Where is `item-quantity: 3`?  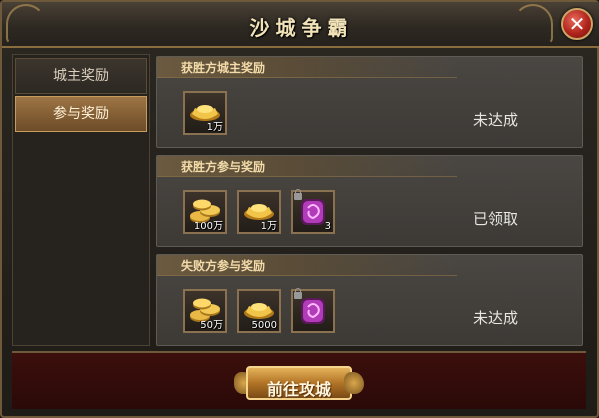
item-quantity: 3 is located at coordinates (327, 226).